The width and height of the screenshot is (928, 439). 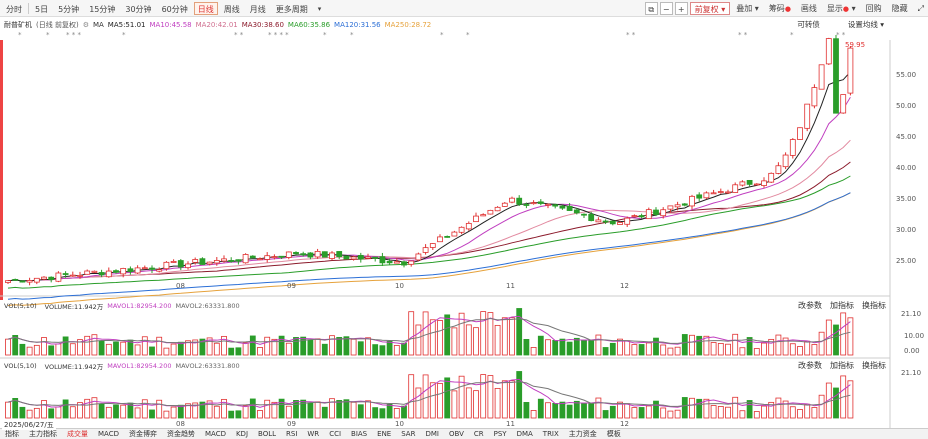 What do you see at coordinates (912, 351) in the screenshot?
I see `vol-tick-label: 0.00` at bounding box center [912, 351].